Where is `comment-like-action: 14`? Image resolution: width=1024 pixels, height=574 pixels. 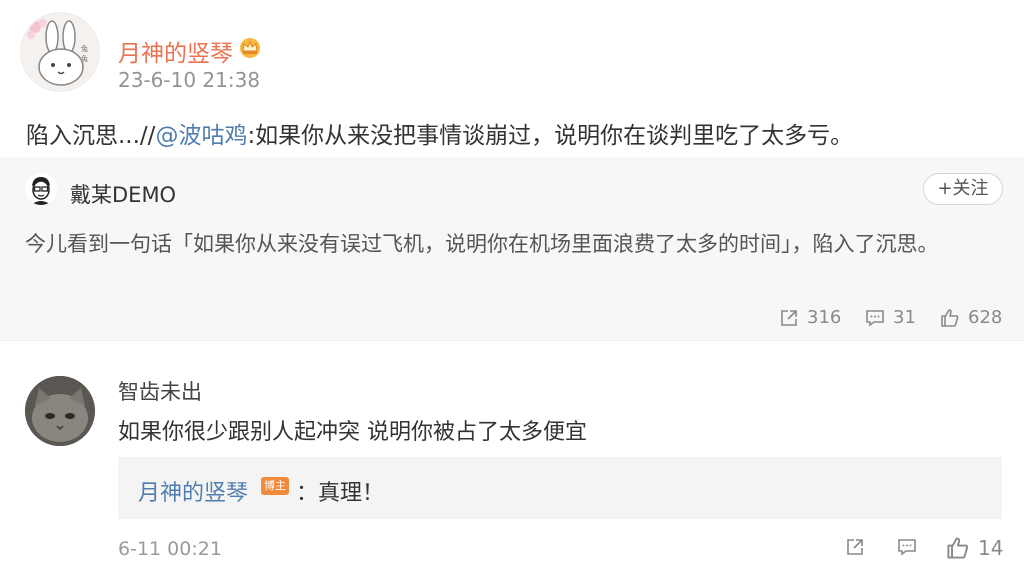
comment-like-action: 14 is located at coordinates (974, 548).